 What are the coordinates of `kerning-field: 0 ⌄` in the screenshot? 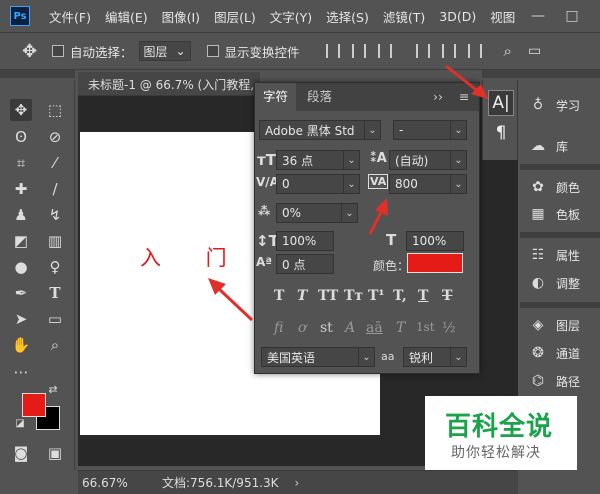 It's located at (318, 184).